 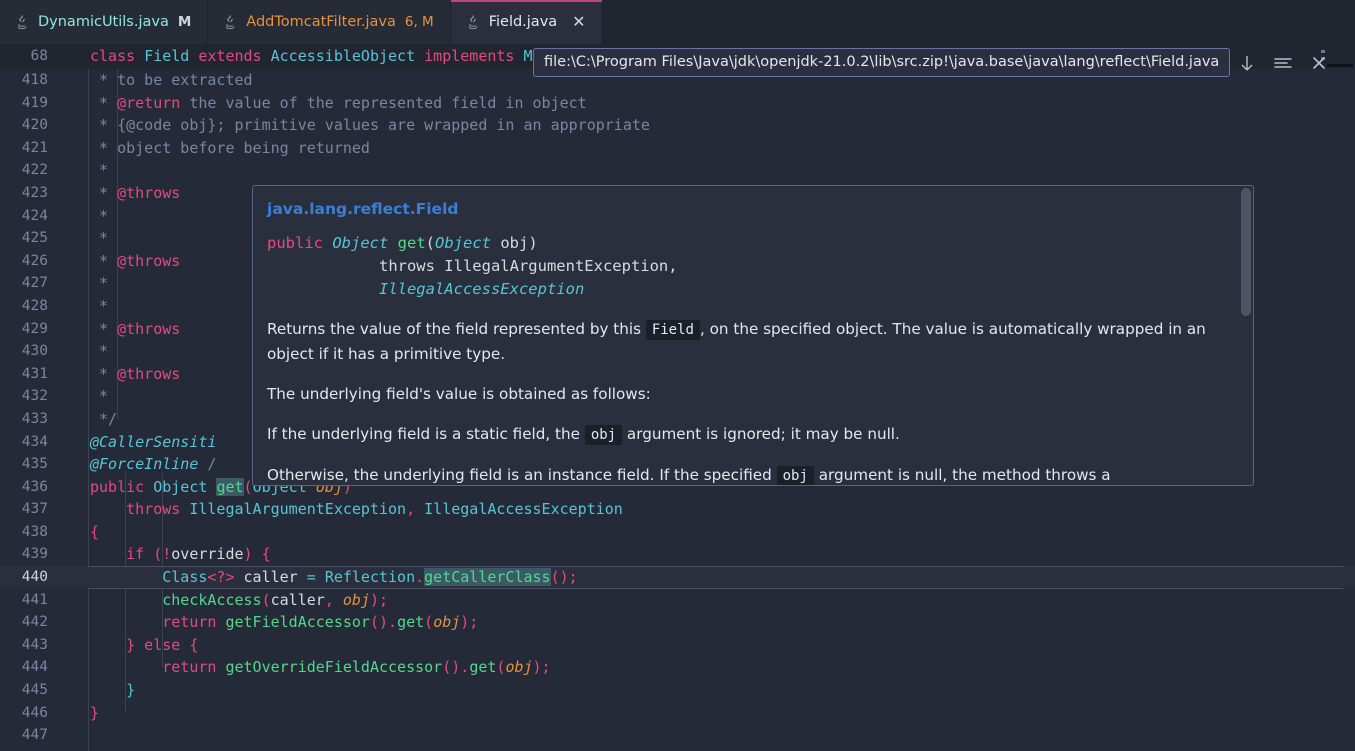 I want to click on code-token: }, so click(x=131, y=690).